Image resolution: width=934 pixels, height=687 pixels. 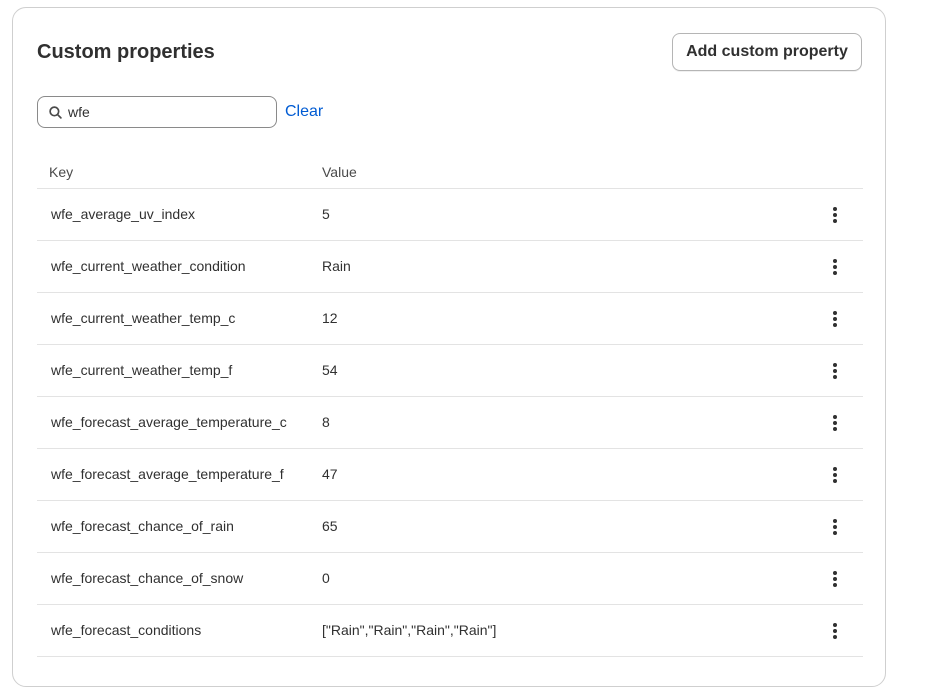 I want to click on column-header-key: Key, so click(x=61, y=172).